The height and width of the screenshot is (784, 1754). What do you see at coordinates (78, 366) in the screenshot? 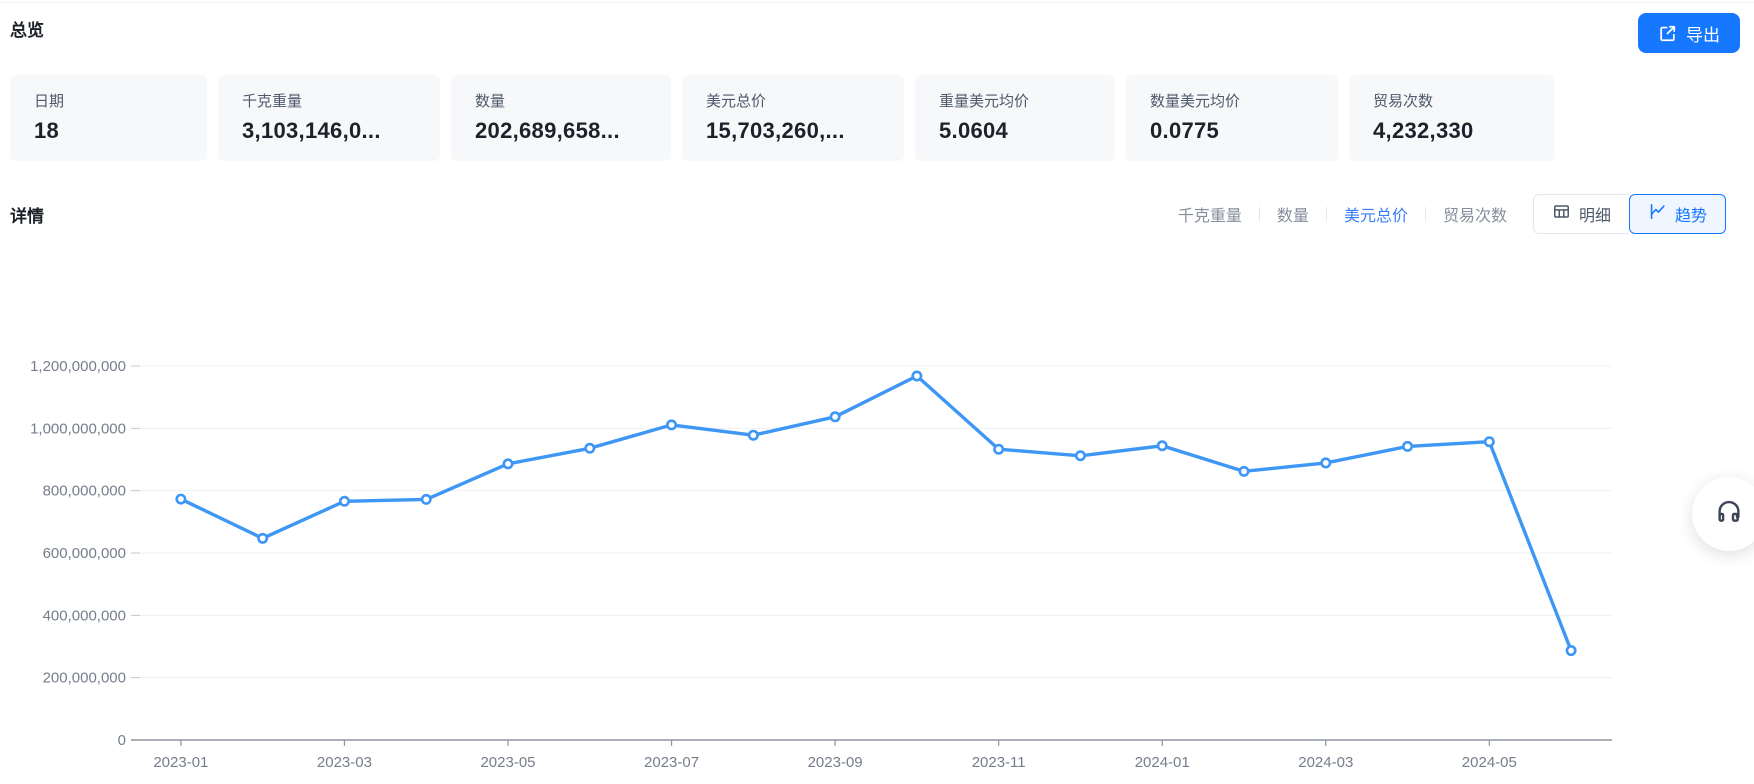
I see `svg-text: 1,200,000,000` at bounding box center [78, 366].